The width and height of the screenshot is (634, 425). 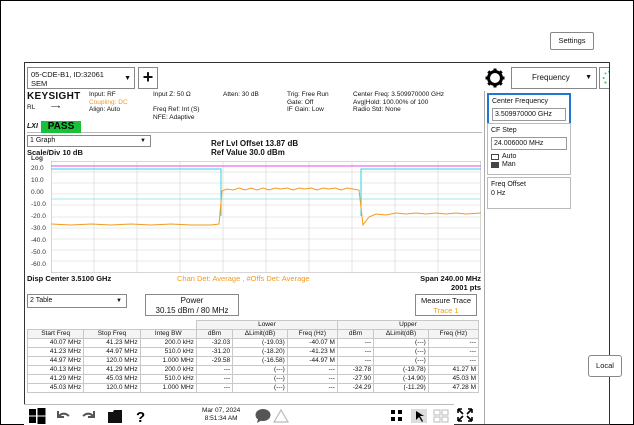 I want to click on ref-value-label: Ref Value 30.0 dBm, so click(x=248, y=152).